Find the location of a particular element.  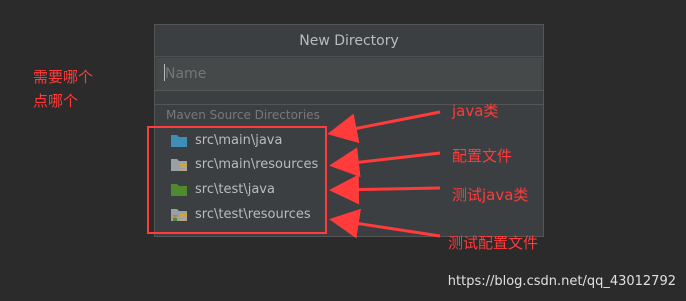

annotation-arrows is located at coordinates (384, 174).